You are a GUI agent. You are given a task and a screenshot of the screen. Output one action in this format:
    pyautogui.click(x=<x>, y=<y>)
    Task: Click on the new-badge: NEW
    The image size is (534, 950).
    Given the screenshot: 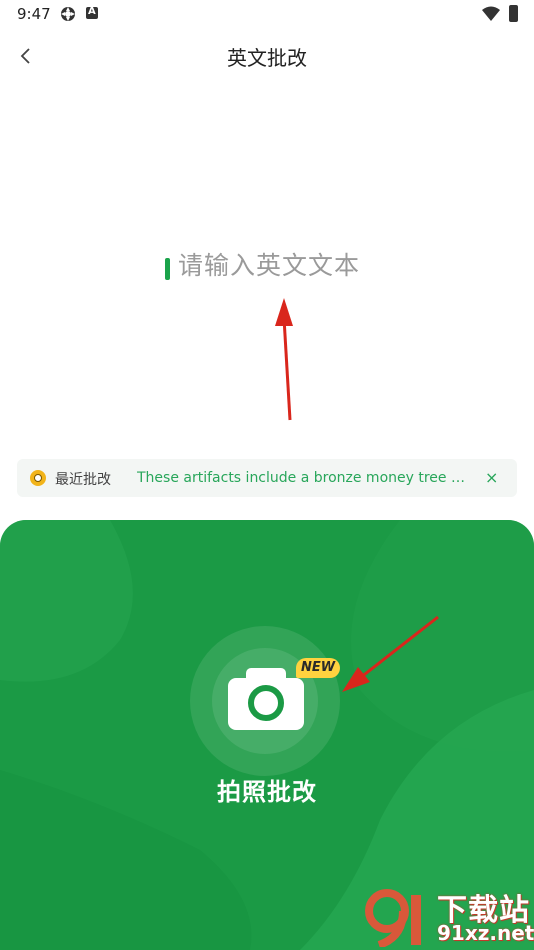 What is the action you would take?
    pyautogui.click(x=318, y=668)
    